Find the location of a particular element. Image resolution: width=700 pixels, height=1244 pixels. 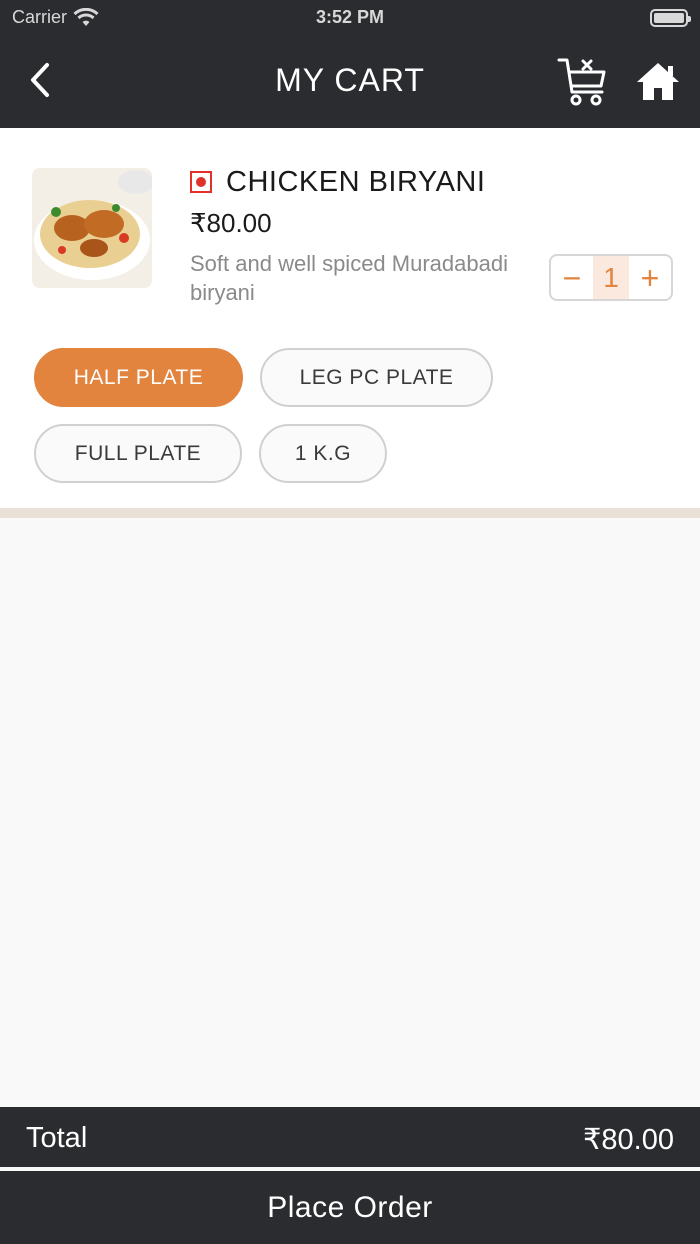

item-price: ₹80.00 is located at coordinates (231, 223).